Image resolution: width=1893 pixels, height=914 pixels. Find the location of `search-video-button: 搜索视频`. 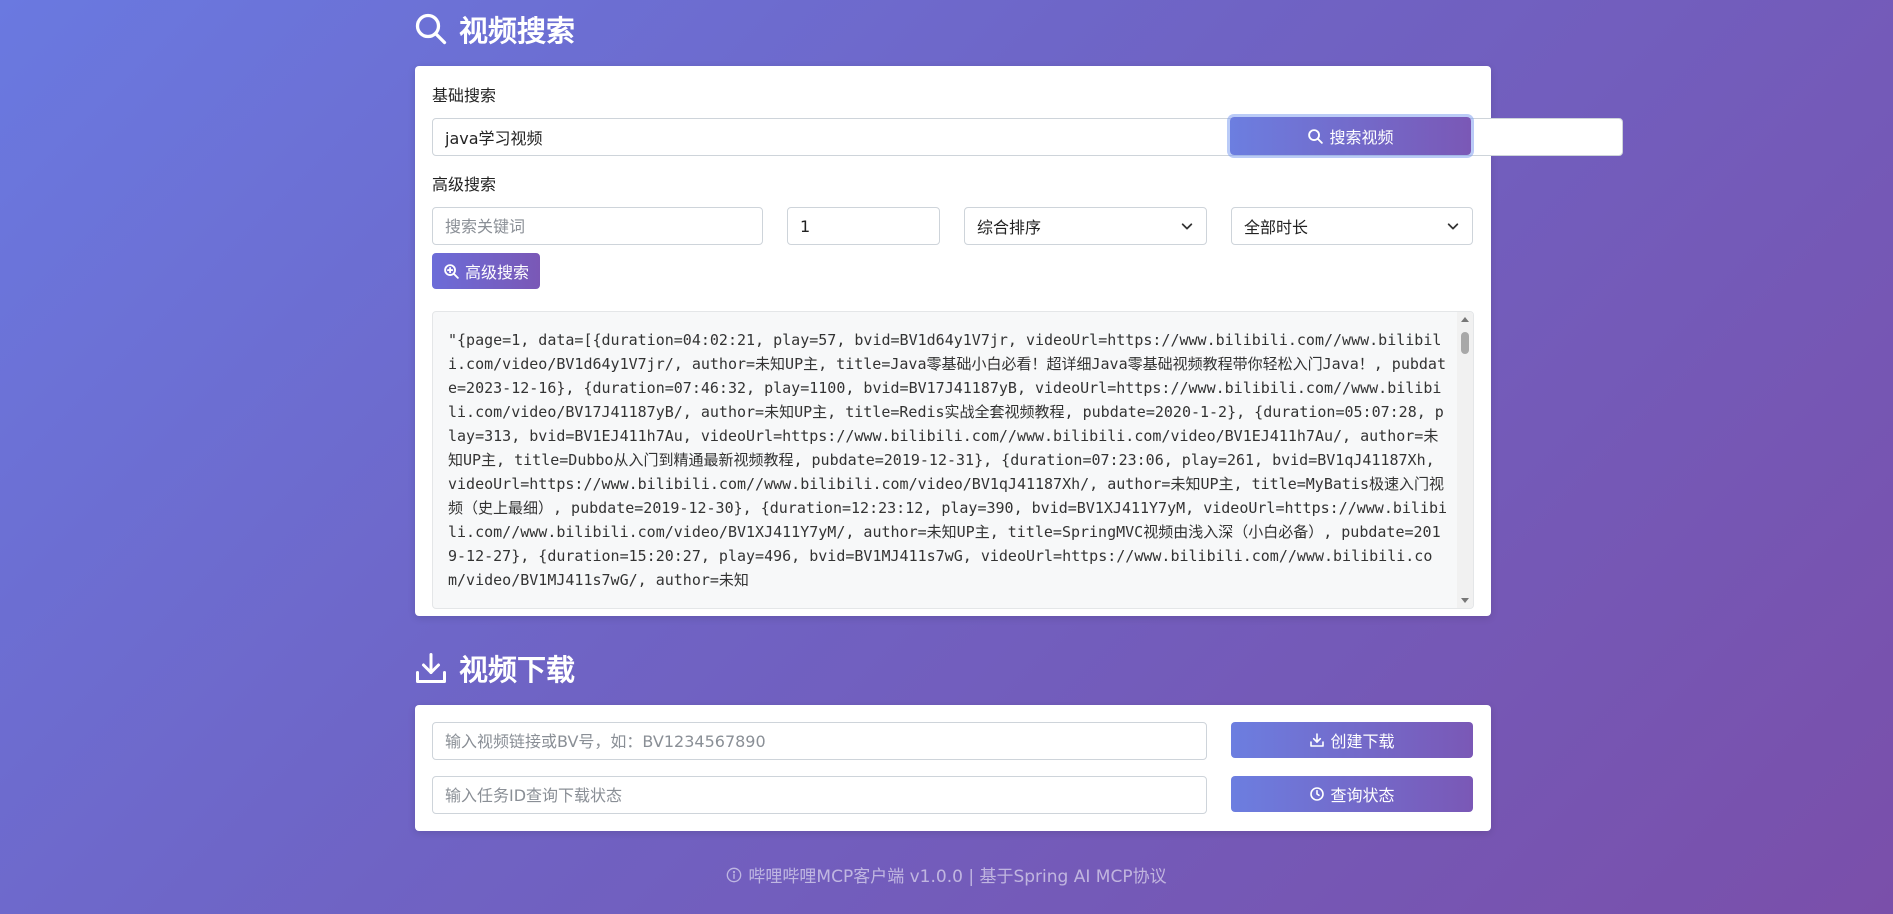

search-video-button: 搜索视频 is located at coordinates (1350, 136).